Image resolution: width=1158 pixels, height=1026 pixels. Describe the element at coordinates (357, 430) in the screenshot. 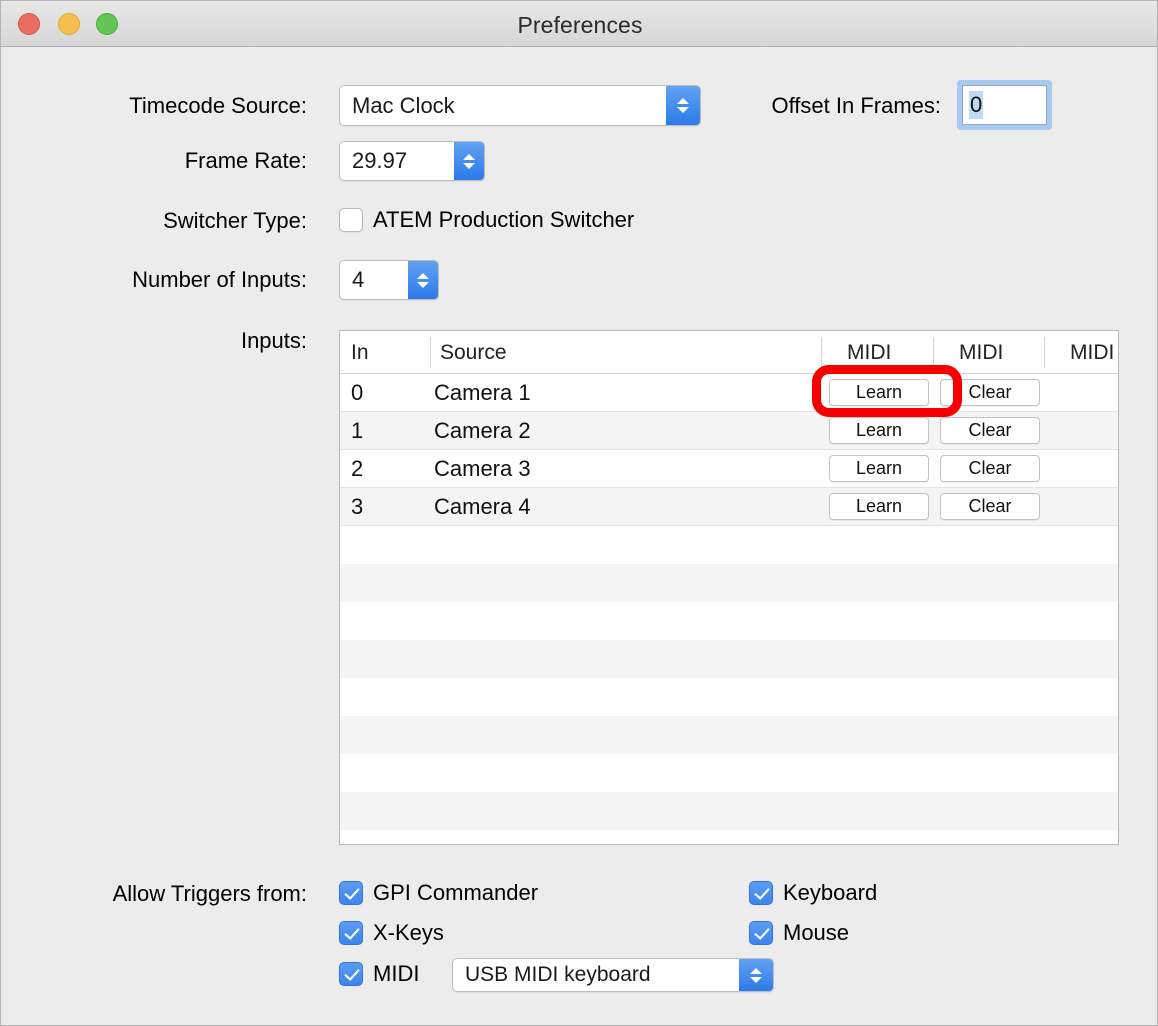

I see `cell-in: 1` at that location.